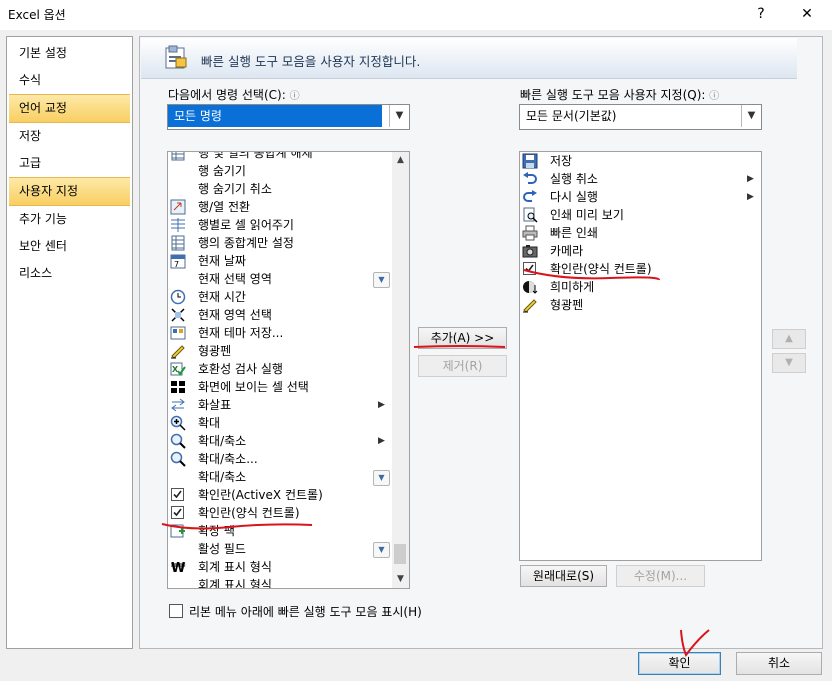  I want to click on toolbar-list-item: 확인란(양식 컨트롤), so click(639, 269).